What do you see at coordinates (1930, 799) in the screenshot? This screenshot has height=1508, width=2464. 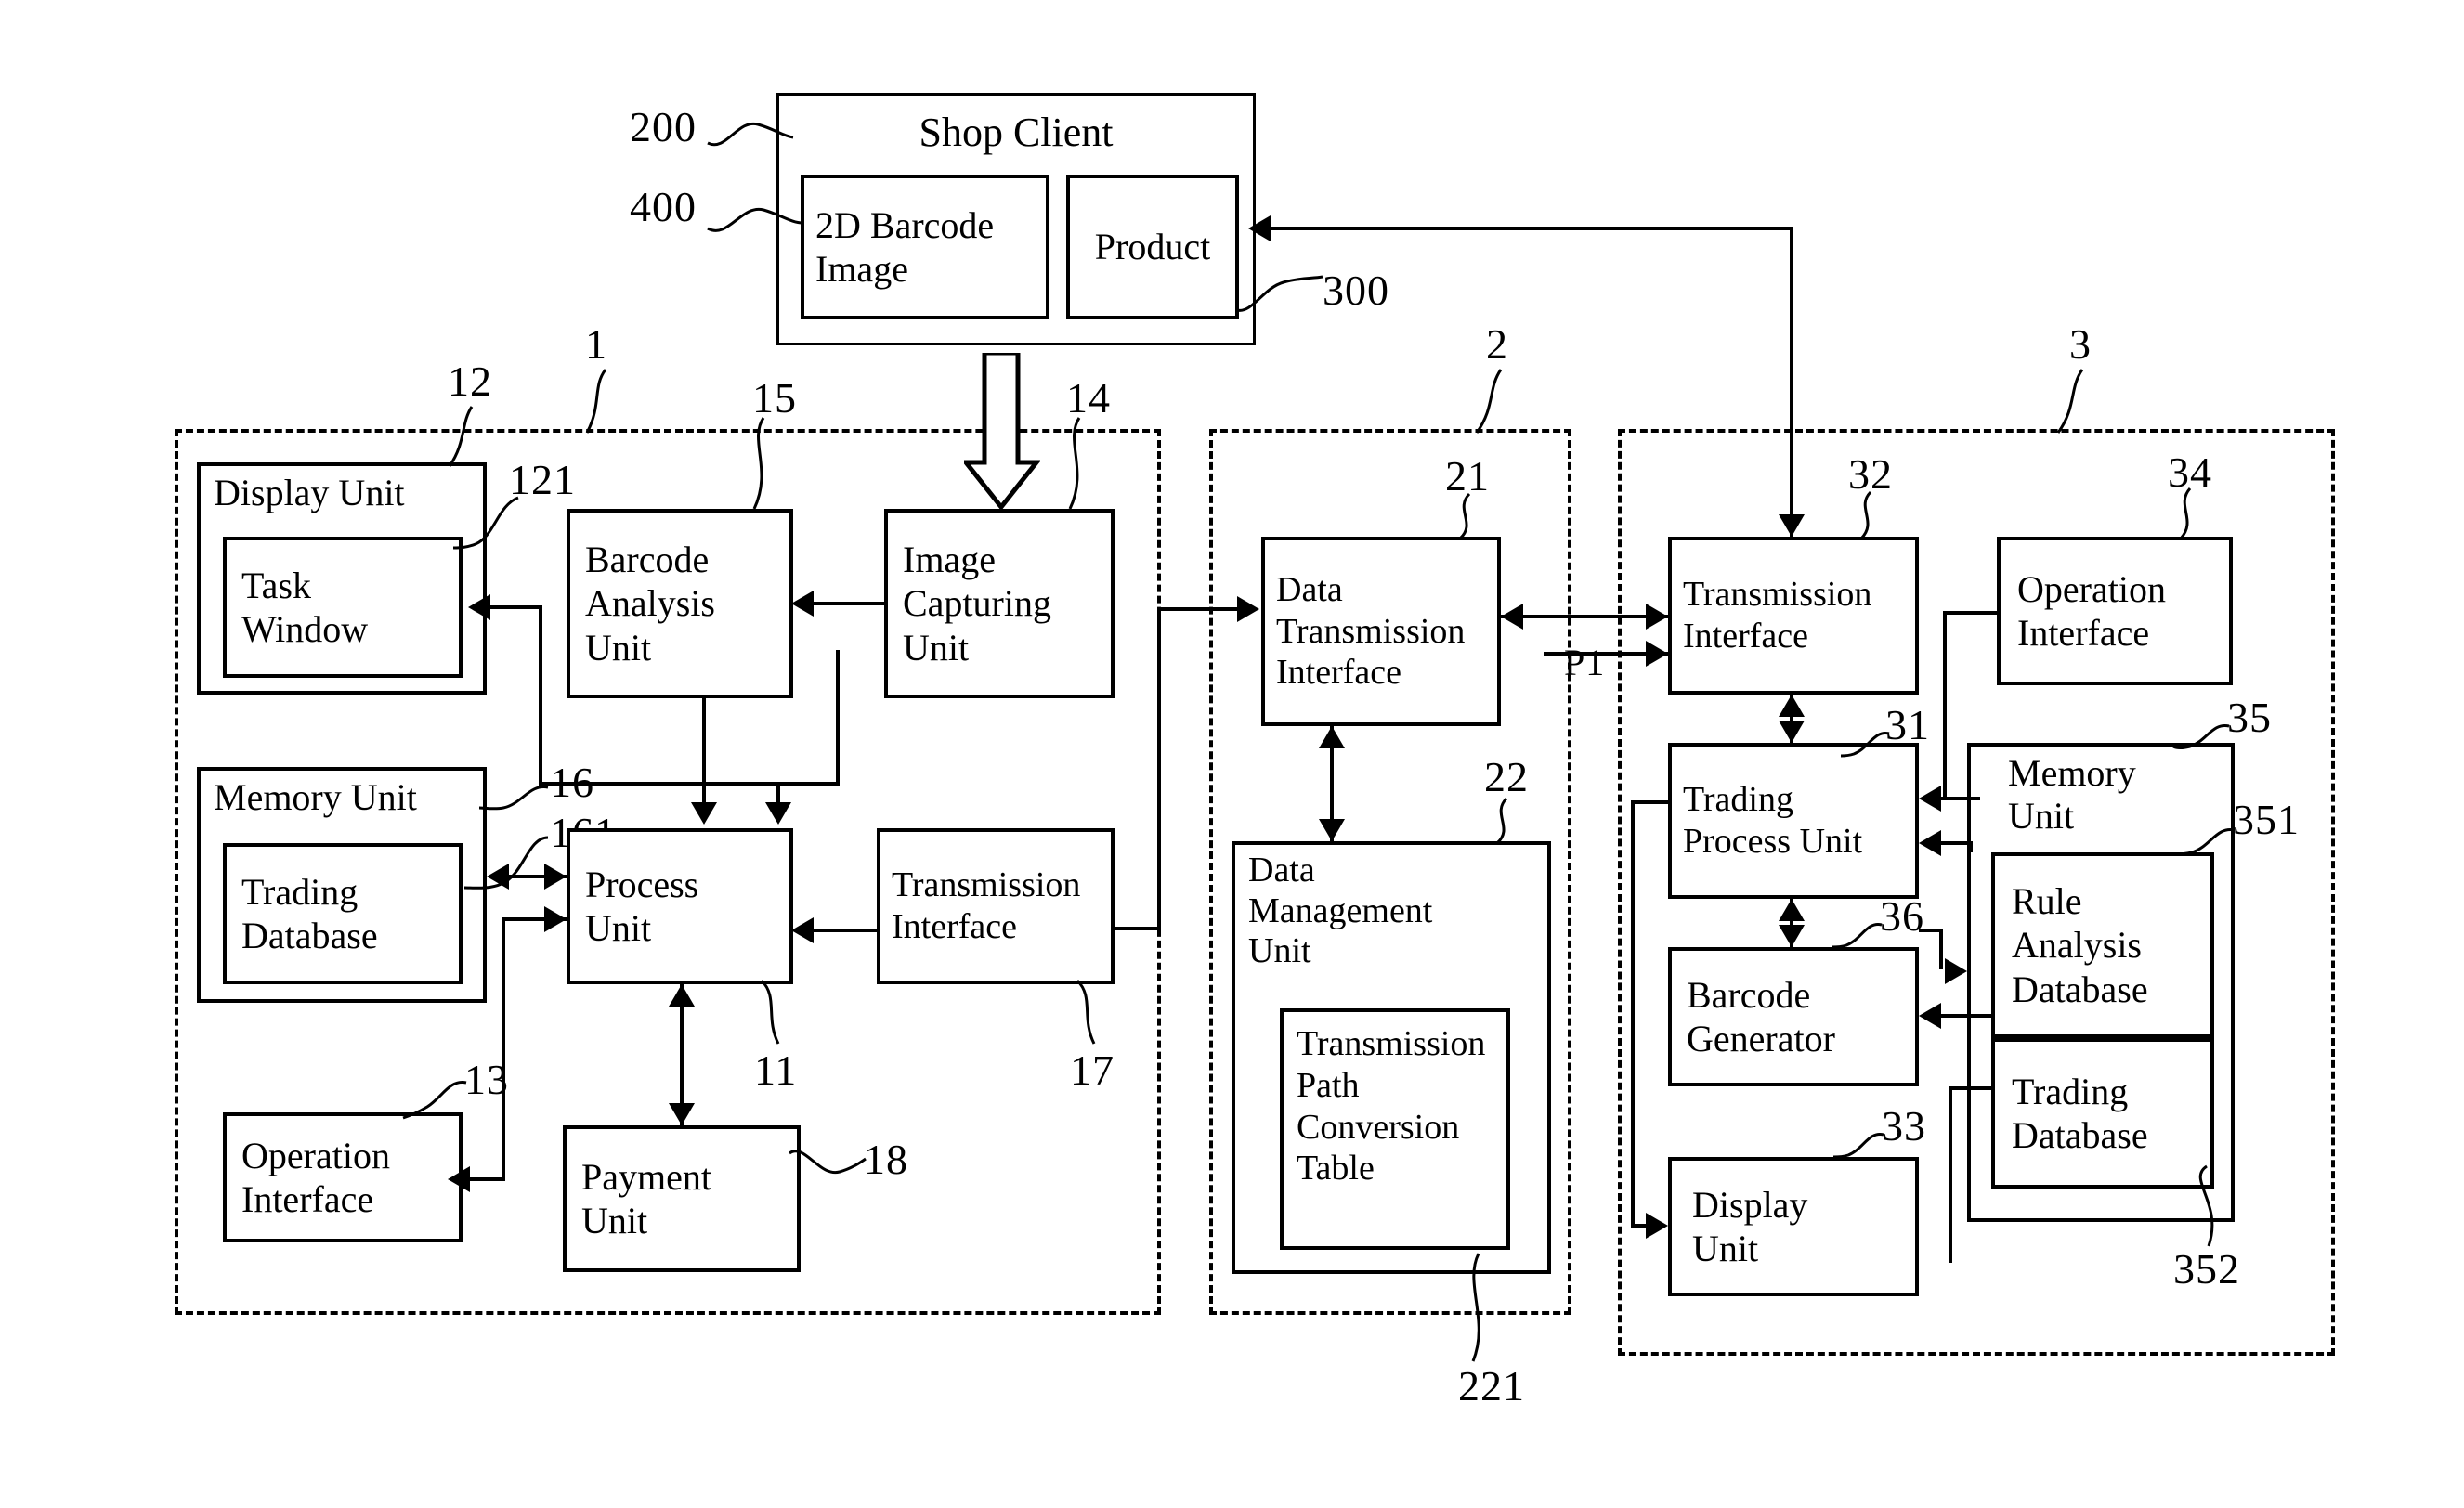 I see `arrowhead-tpu-in-right-top` at bounding box center [1930, 799].